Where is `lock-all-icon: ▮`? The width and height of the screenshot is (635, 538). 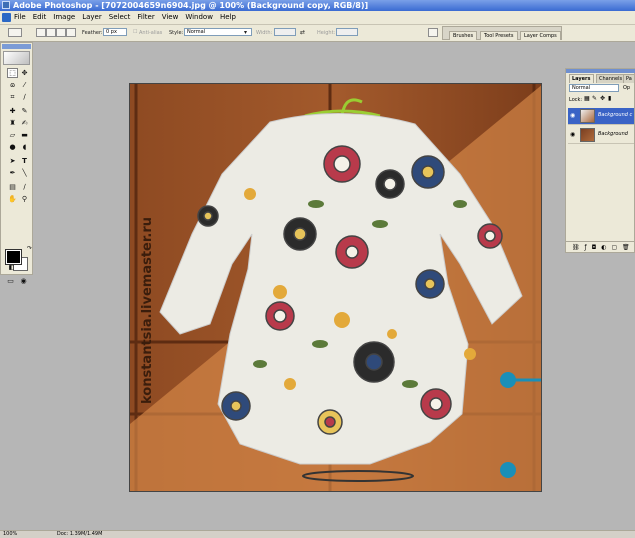 lock-all-icon: ▮ is located at coordinates (609, 98).